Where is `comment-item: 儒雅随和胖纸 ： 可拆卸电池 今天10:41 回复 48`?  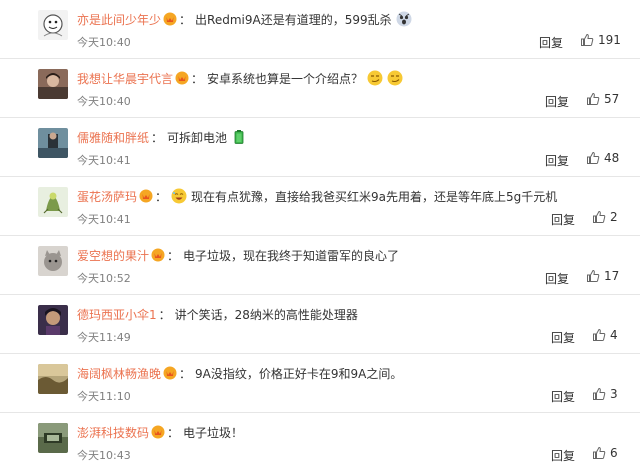 comment-item: 儒雅随和胖纸 ： 可拆卸电池 今天10:41 回复 48 is located at coordinates (320, 147).